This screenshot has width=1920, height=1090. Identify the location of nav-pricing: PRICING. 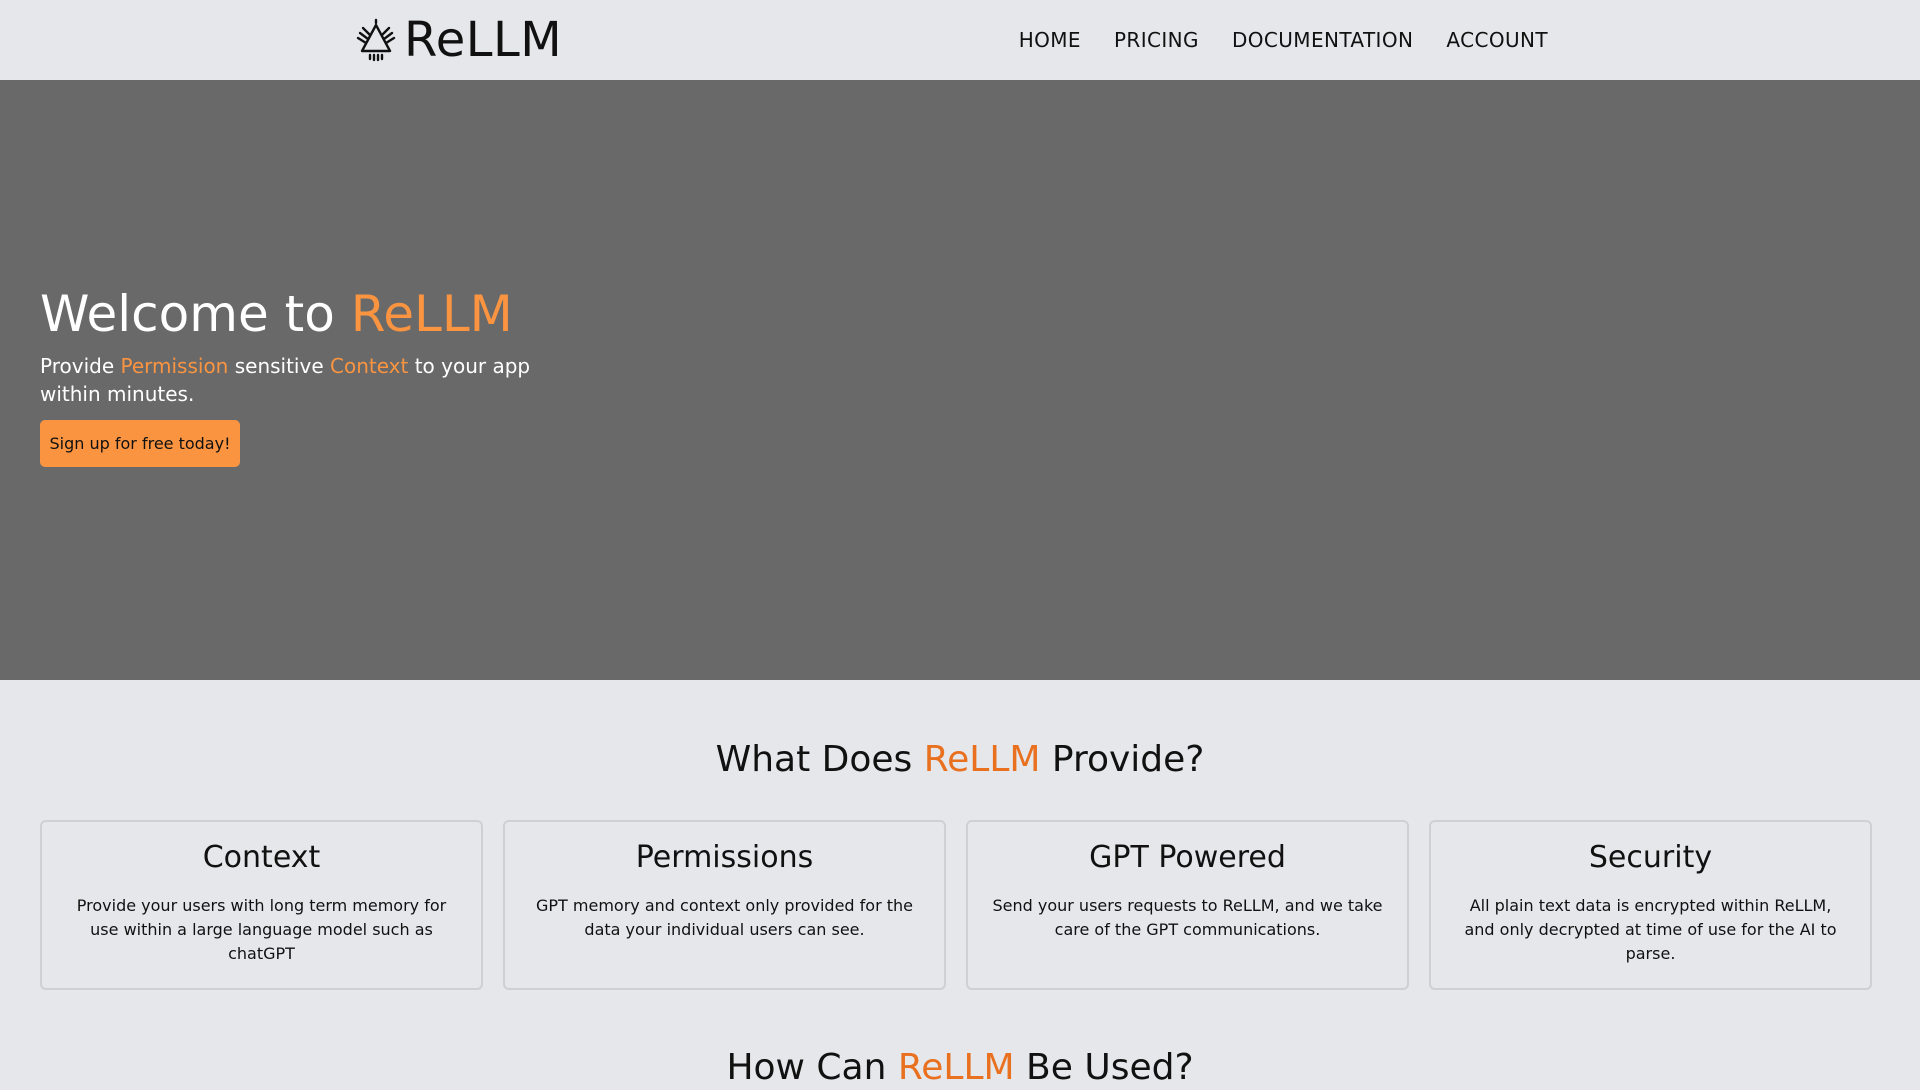
(1156, 40).